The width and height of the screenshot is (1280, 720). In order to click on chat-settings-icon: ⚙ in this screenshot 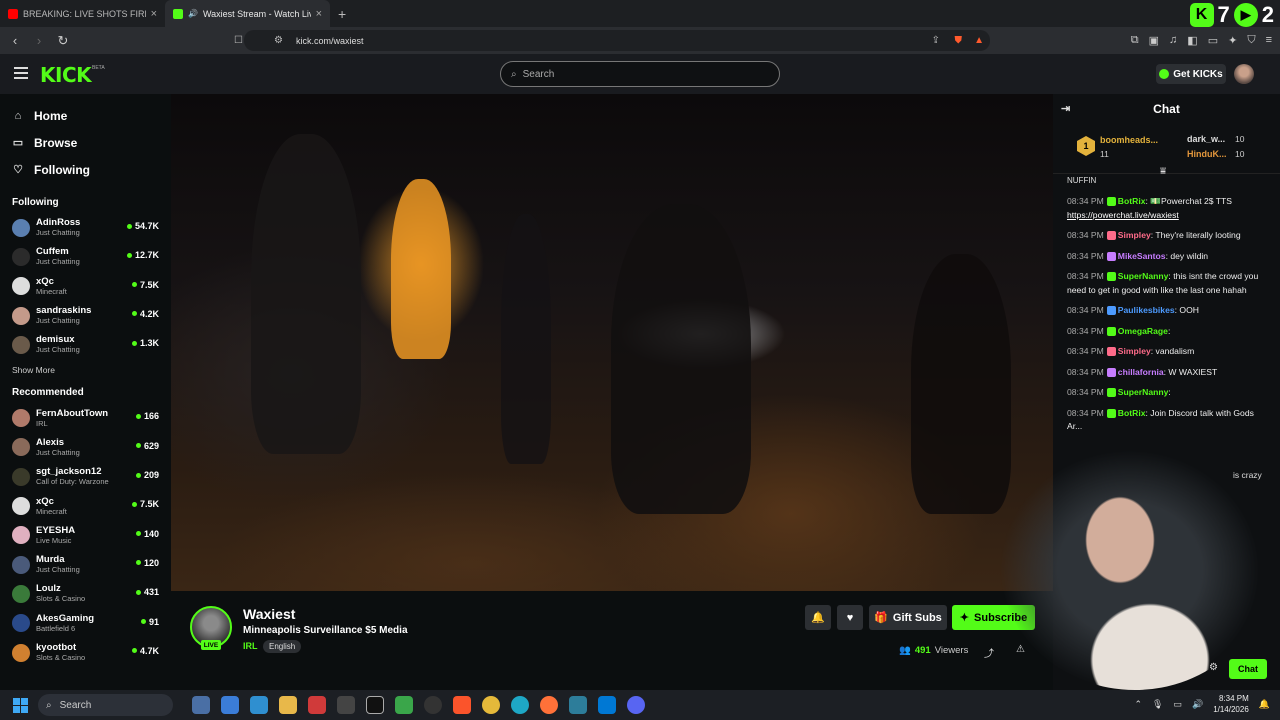, I will do `click(1213, 667)`.